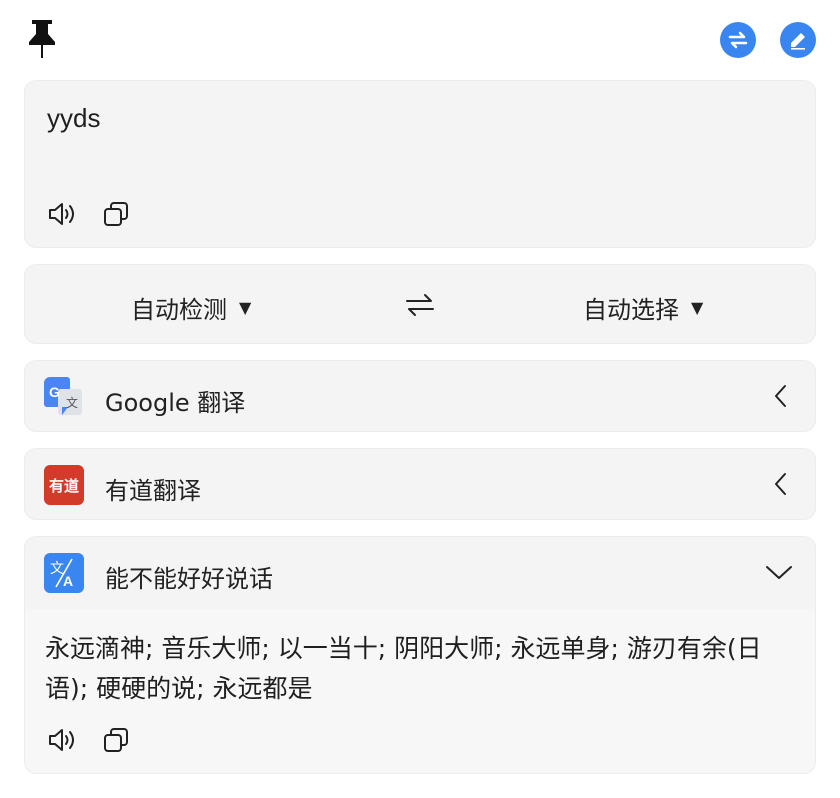 This screenshot has height=798, width=840. Describe the element at coordinates (189, 579) in the screenshot. I see `service-name: 能不能好好说话` at that location.